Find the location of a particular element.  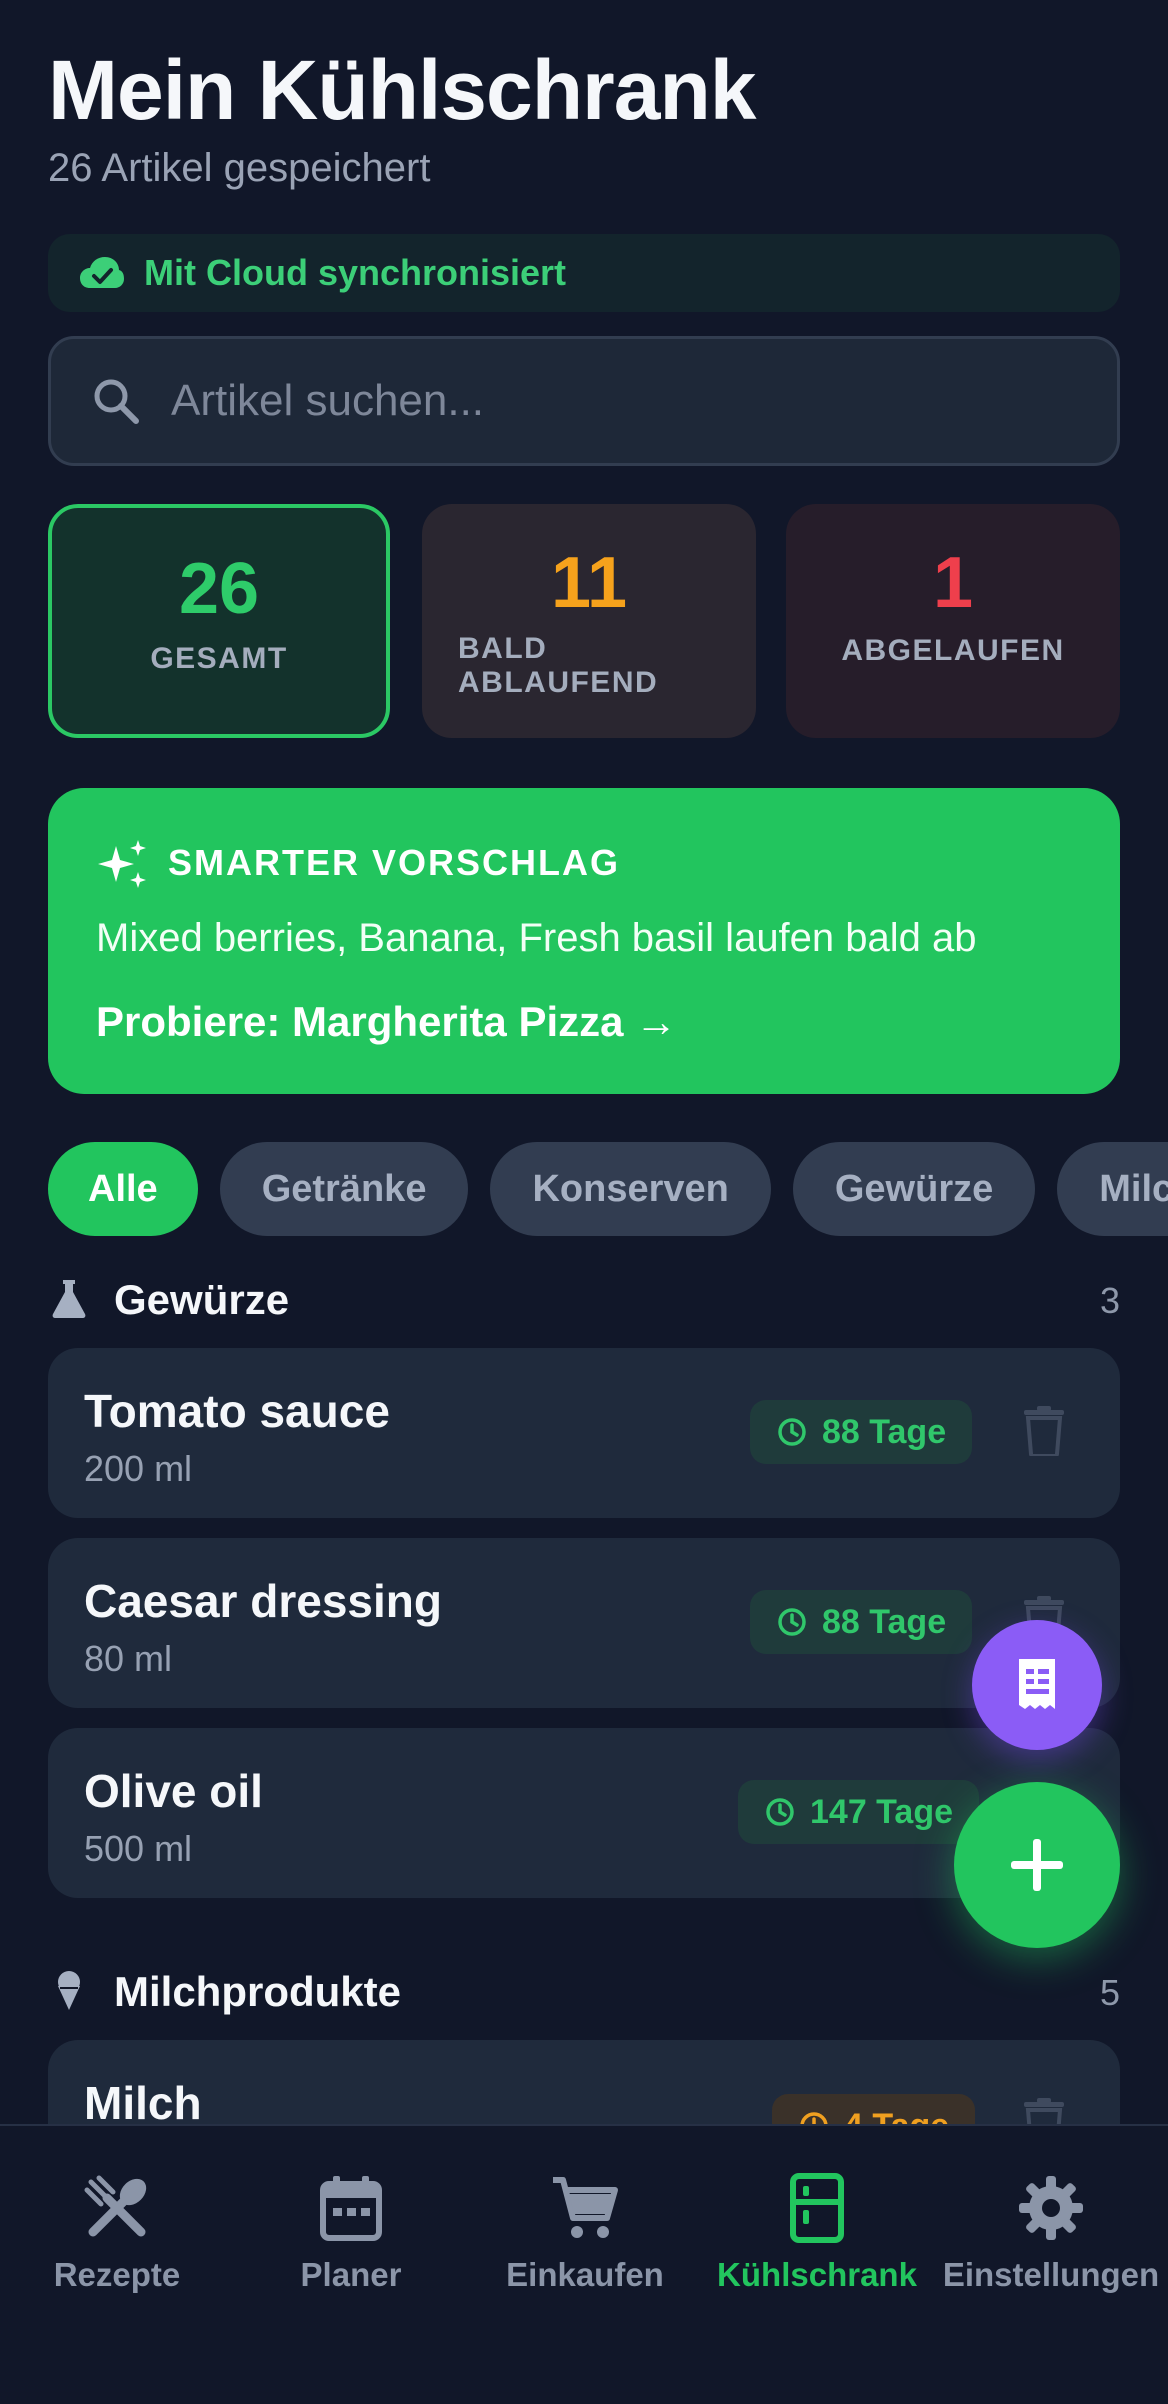

chip-alle: Alle is located at coordinates (123, 1189).